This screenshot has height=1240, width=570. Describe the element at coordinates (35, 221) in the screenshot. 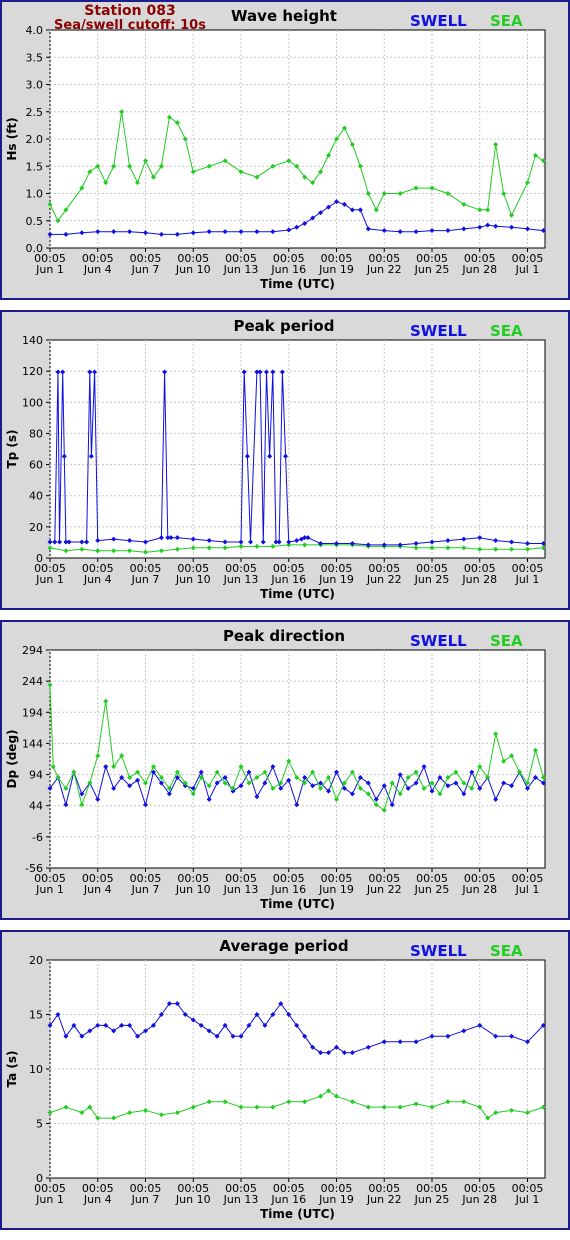

I see `y-tick-label: 0.5` at that location.